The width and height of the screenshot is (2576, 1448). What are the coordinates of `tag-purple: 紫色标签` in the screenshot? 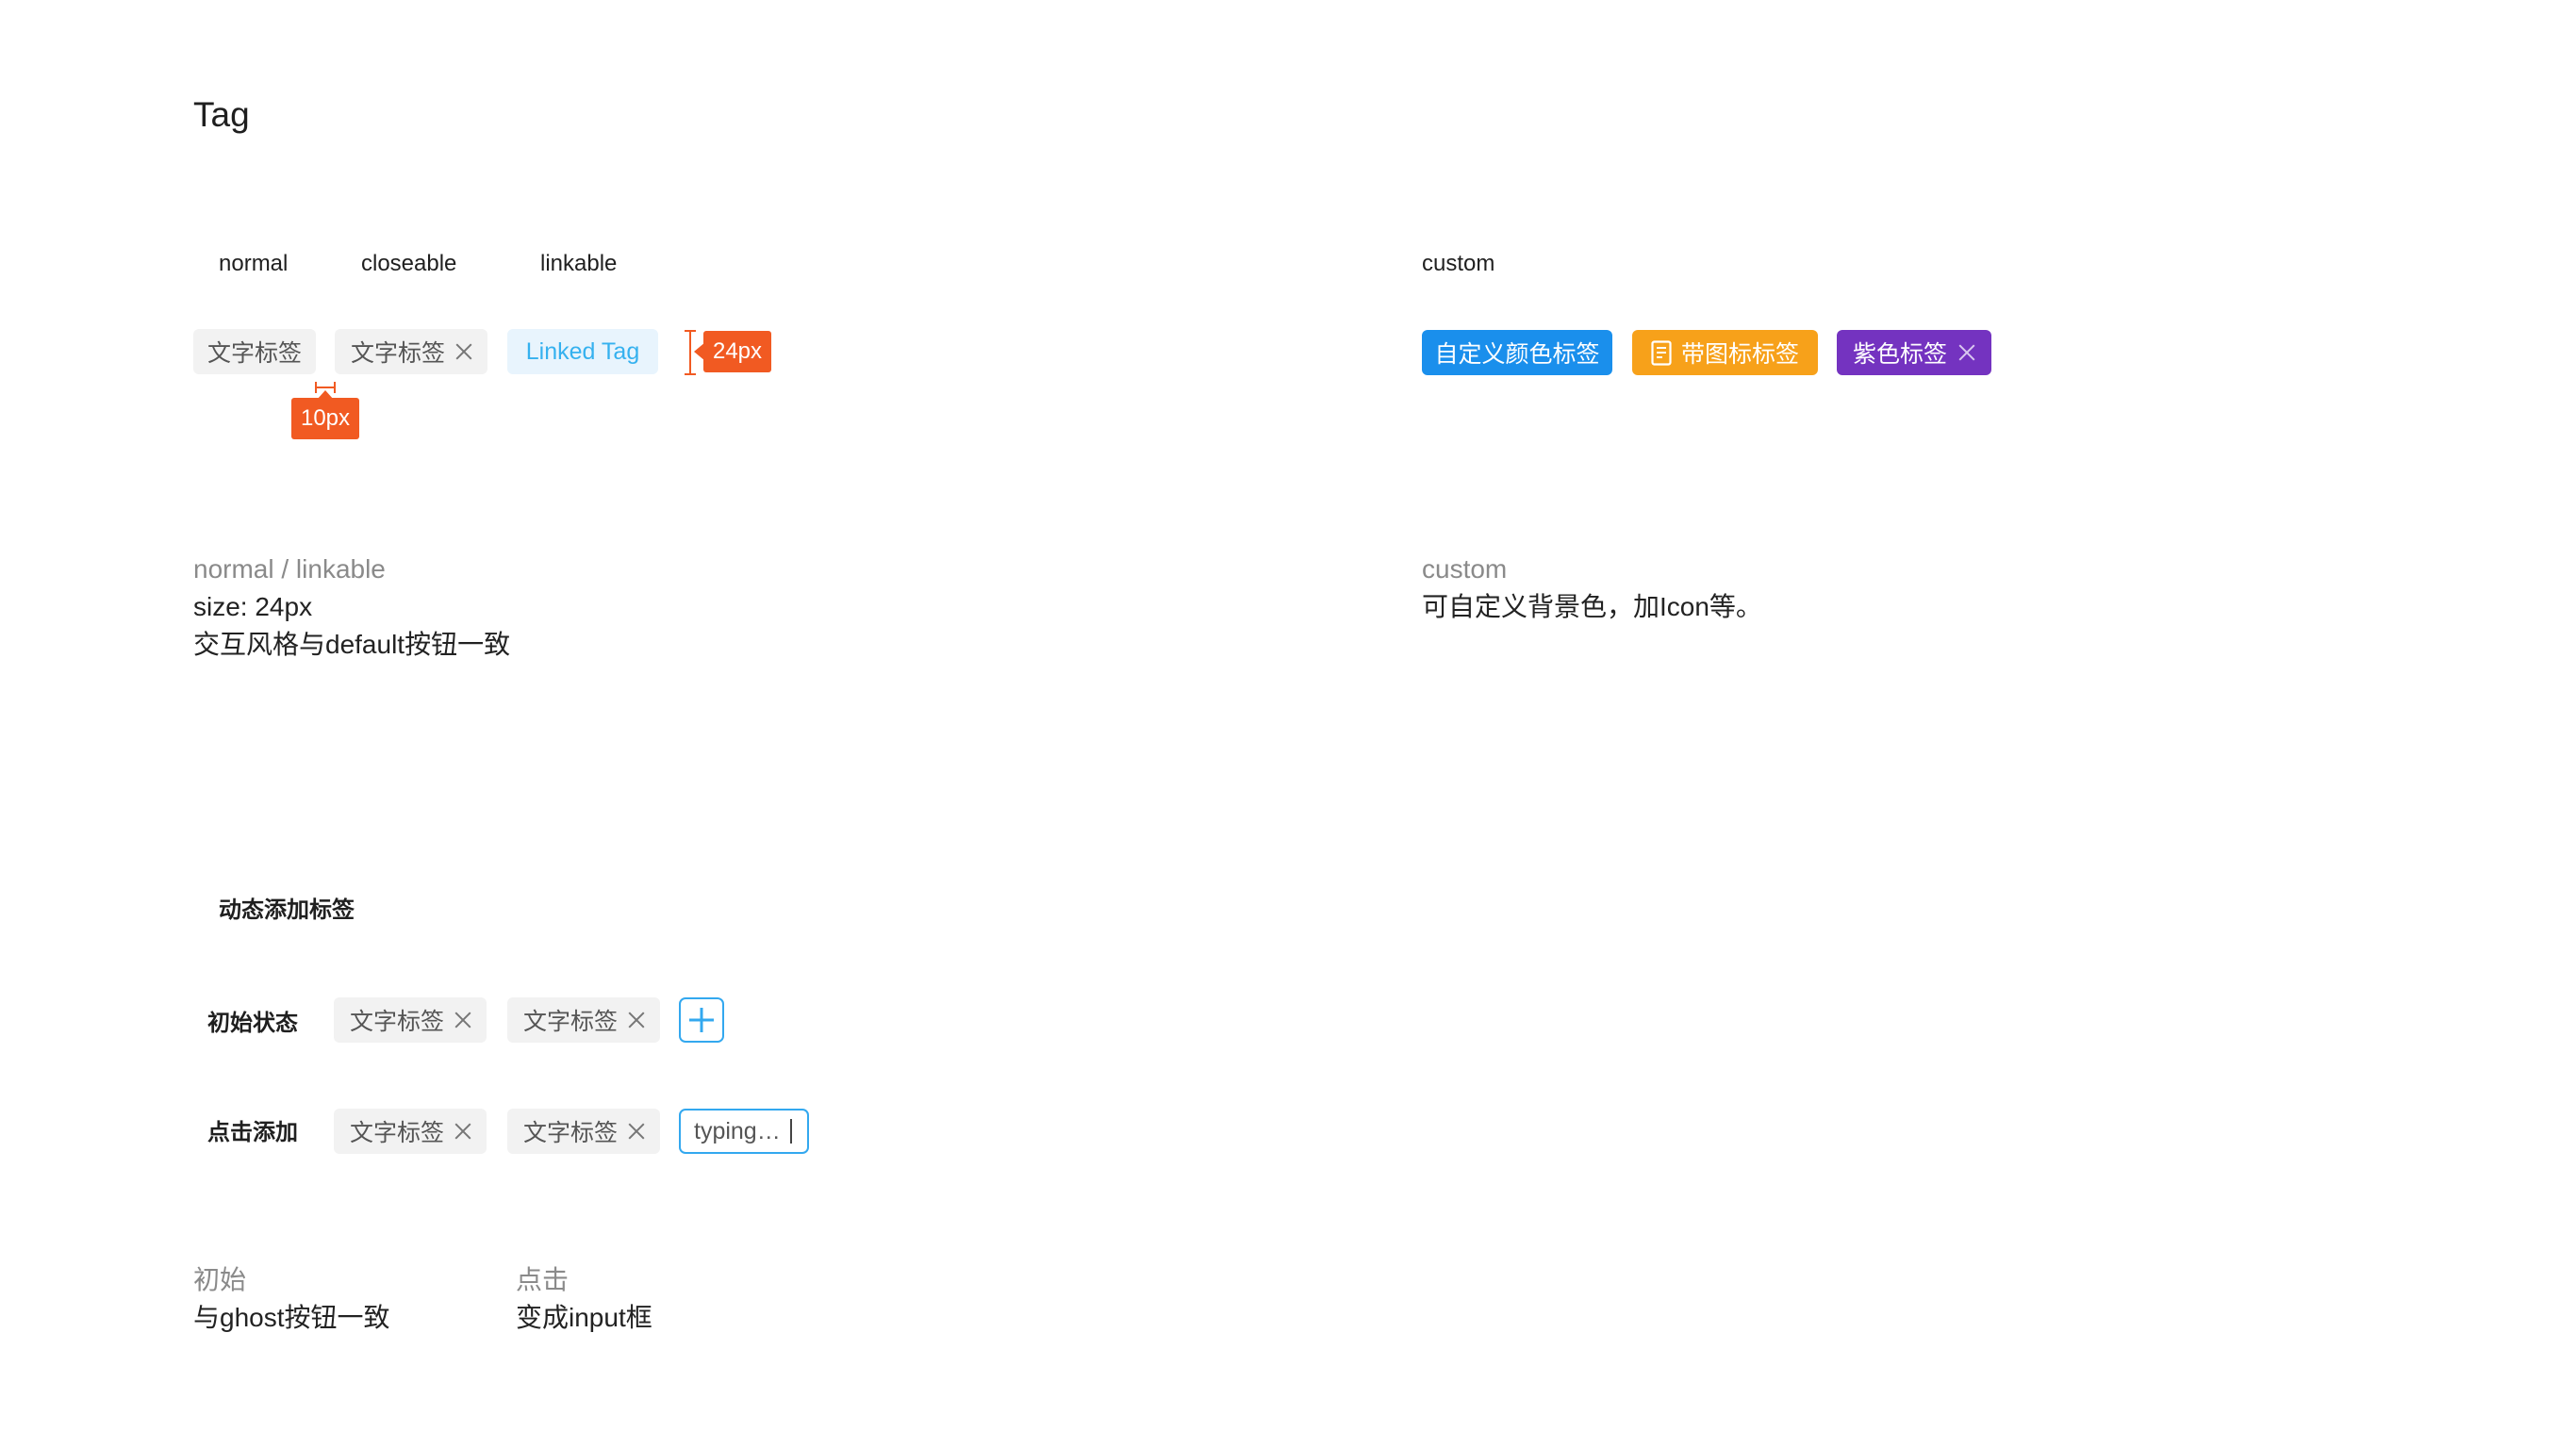 It's located at (1914, 352).